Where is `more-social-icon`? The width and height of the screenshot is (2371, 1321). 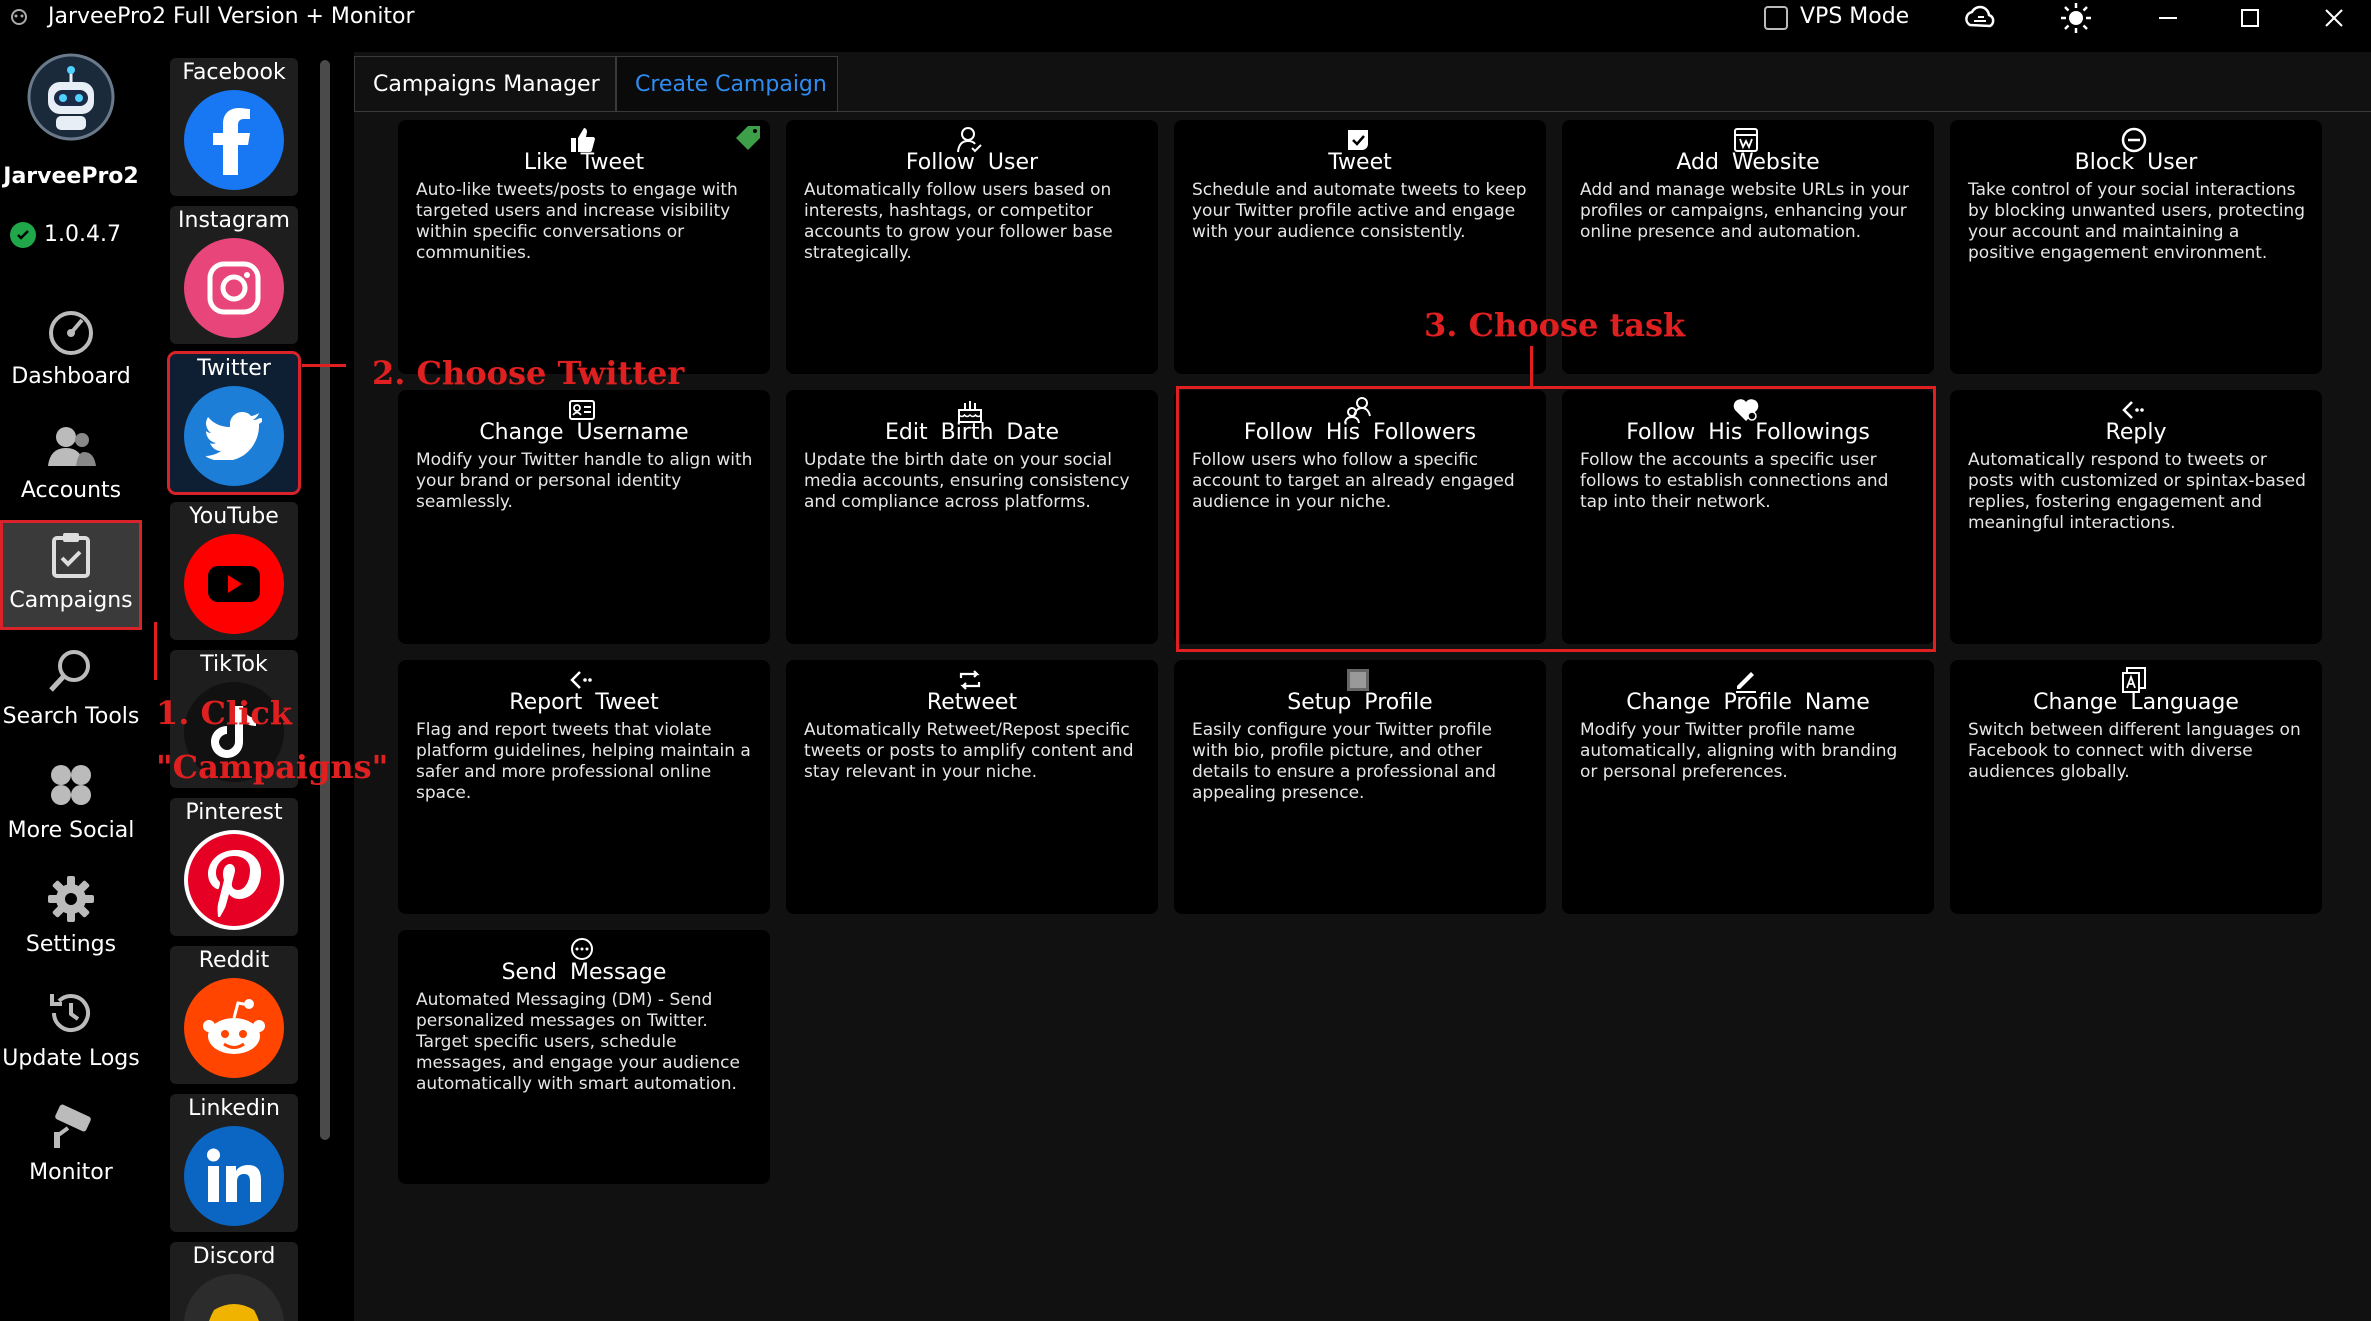 more-social-icon is located at coordinates (71, 785).